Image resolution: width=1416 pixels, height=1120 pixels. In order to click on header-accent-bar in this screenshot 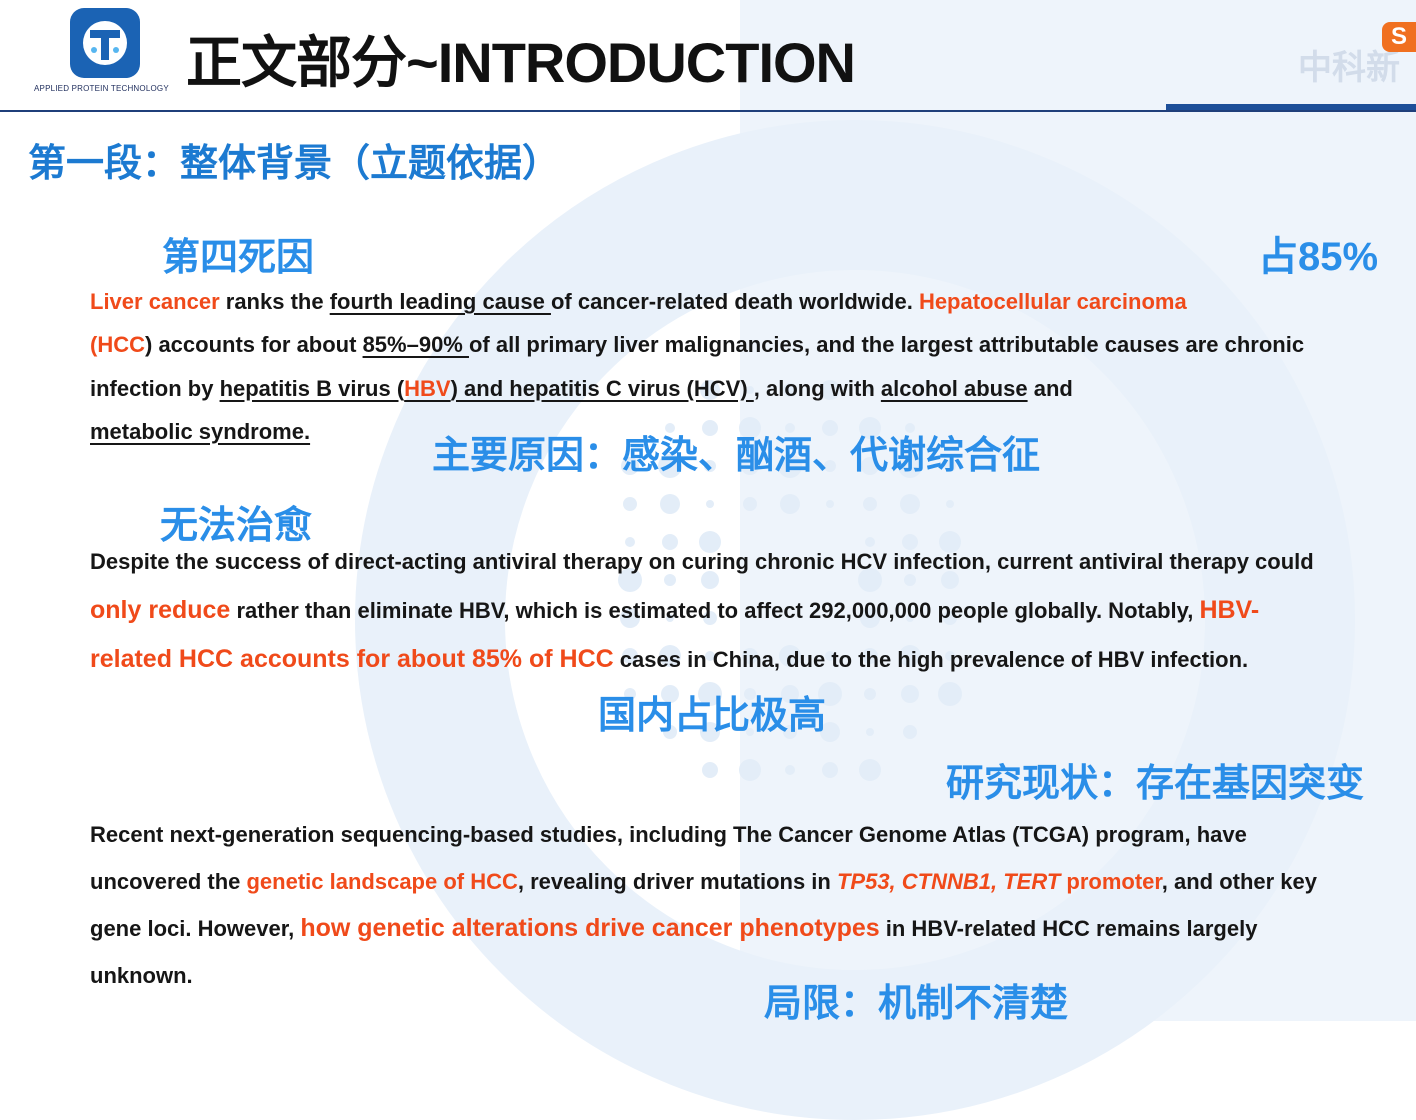, I will do `click(1291, 107)`.